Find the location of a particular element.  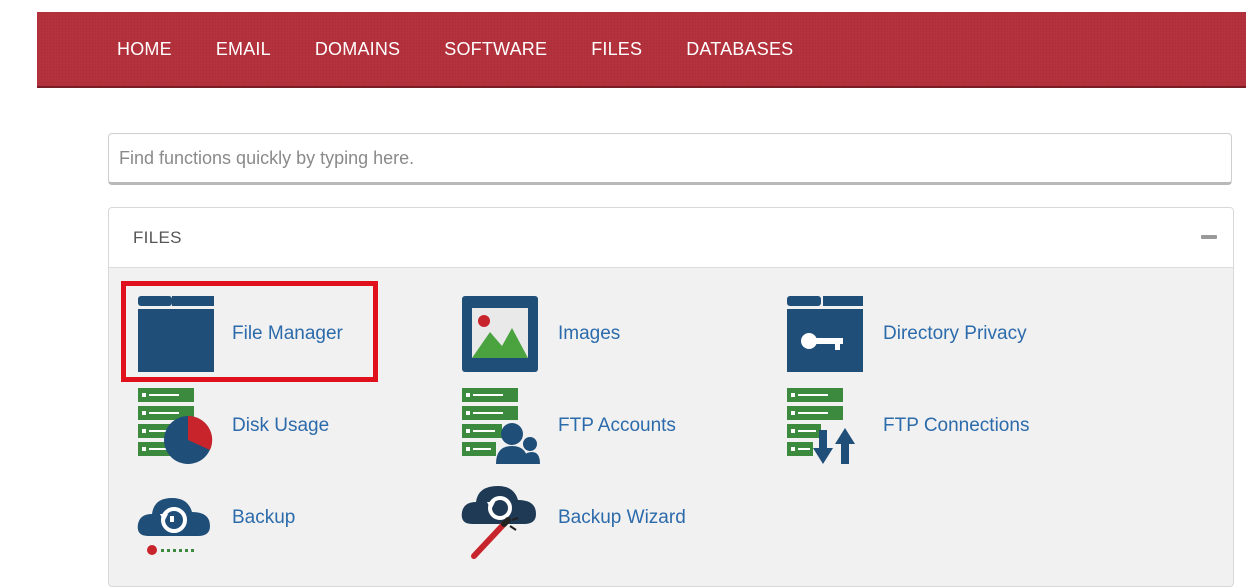

panel-title: FILES is located at coordinates (157, 237).